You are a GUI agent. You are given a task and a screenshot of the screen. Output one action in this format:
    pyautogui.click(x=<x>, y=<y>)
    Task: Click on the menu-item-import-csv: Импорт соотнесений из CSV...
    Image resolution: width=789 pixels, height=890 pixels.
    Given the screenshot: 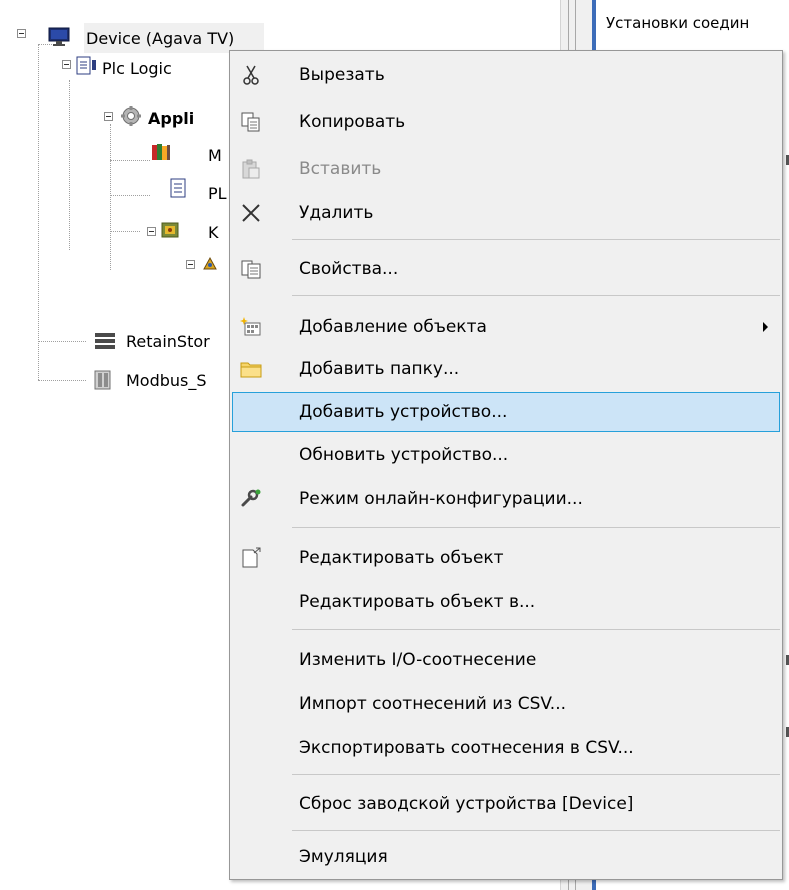 What is the action you would take?
    pyautogui.click(x=506, y=704)
    